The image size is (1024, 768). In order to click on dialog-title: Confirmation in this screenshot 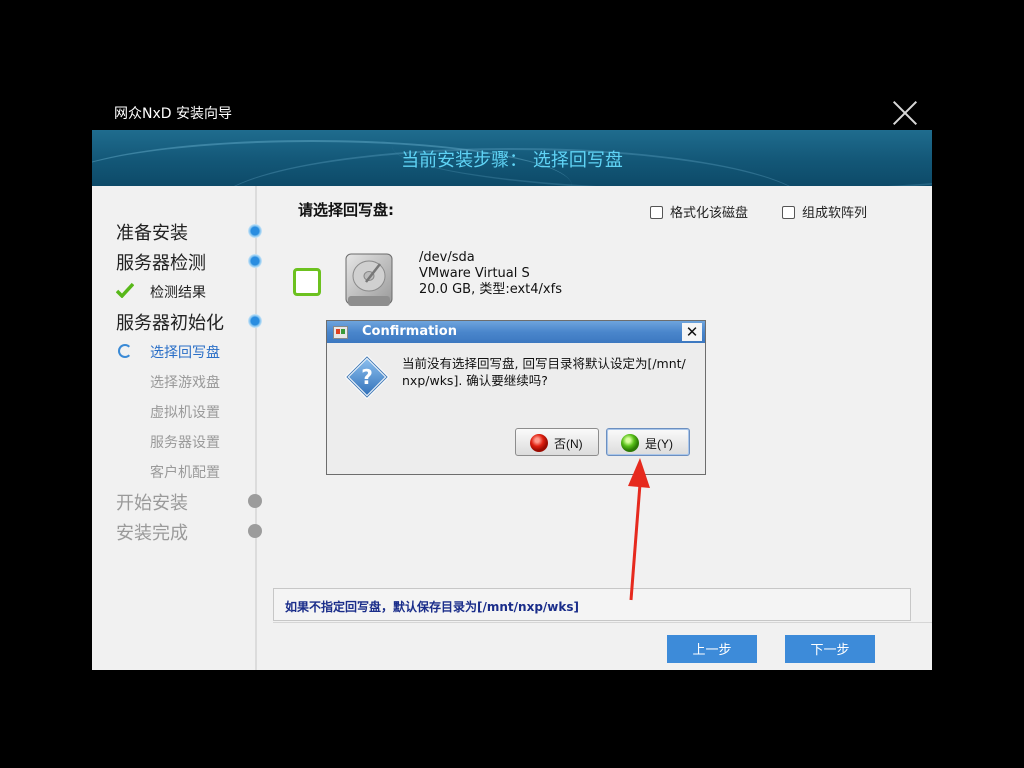, I will do `click(409, 331)`.